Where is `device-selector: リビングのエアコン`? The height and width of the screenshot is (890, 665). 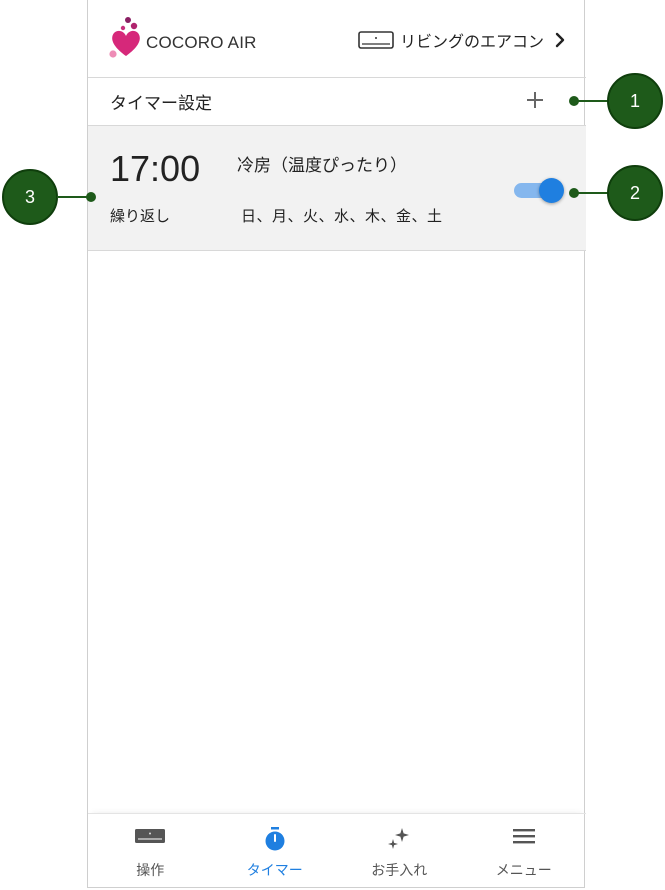 device-selector: リビングのエアコン is located at coordinates (462, 40).